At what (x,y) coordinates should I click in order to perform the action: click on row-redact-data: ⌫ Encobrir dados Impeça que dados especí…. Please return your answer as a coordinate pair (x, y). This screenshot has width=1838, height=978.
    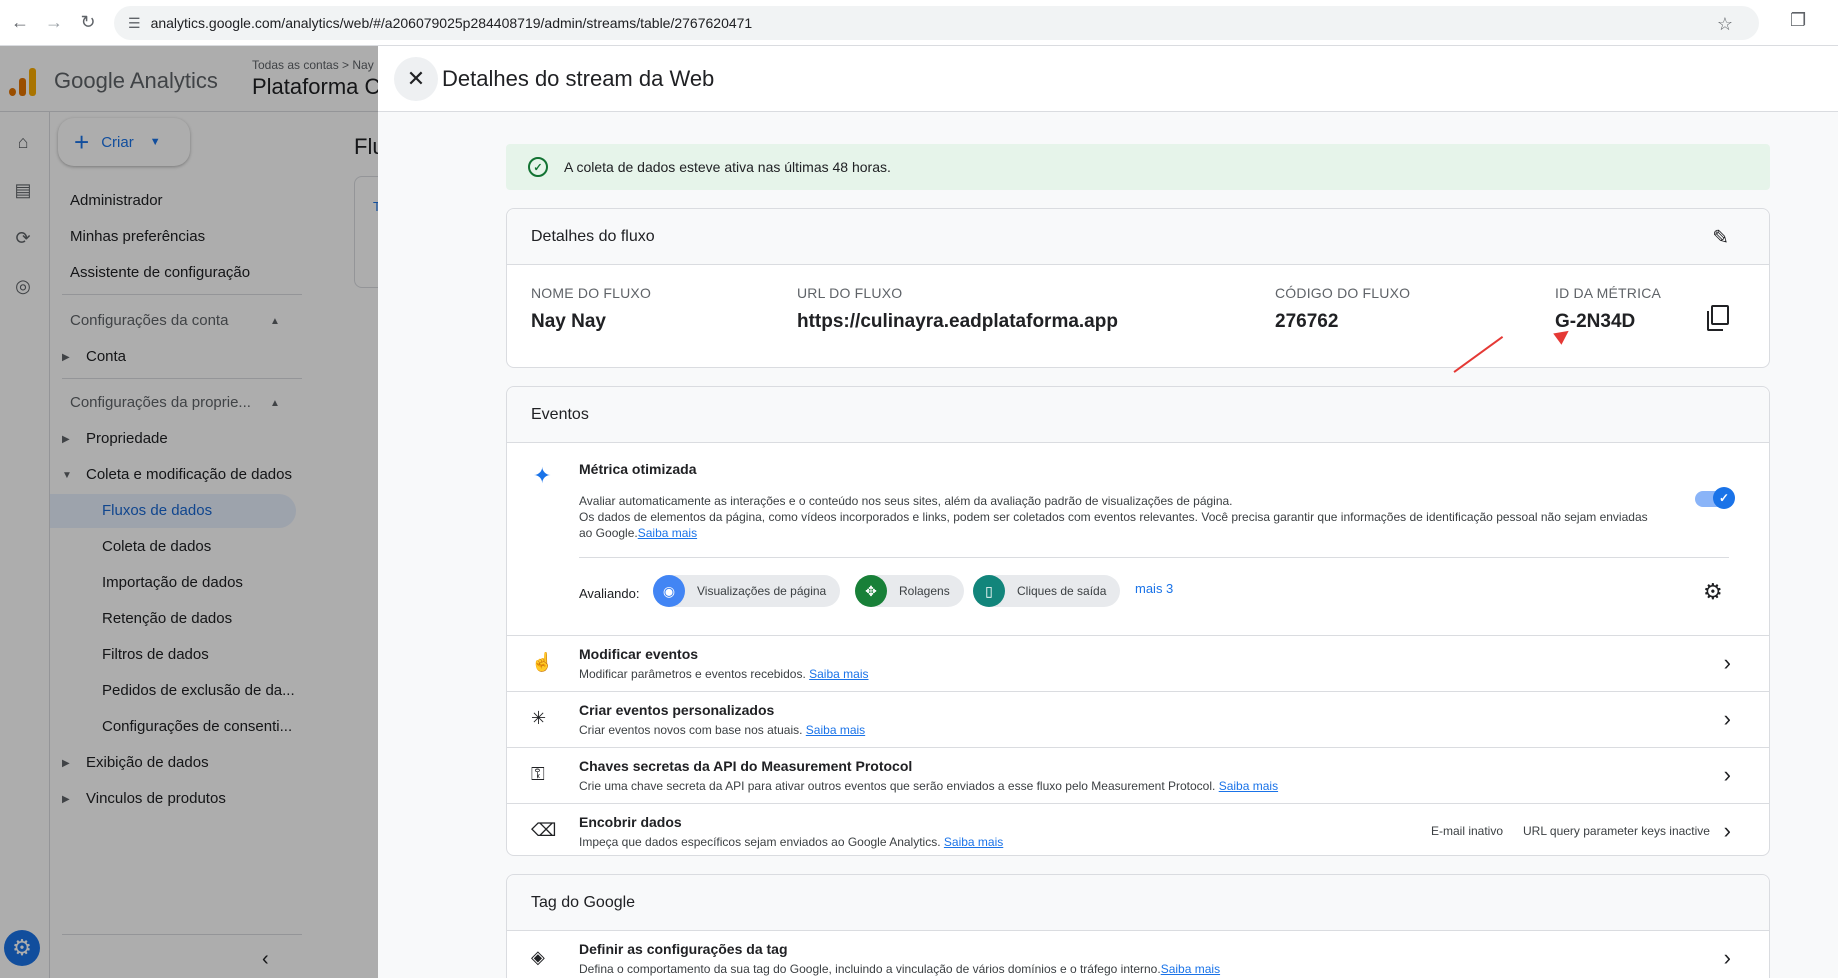
    Looking at the image, I should click on (1138, 831).